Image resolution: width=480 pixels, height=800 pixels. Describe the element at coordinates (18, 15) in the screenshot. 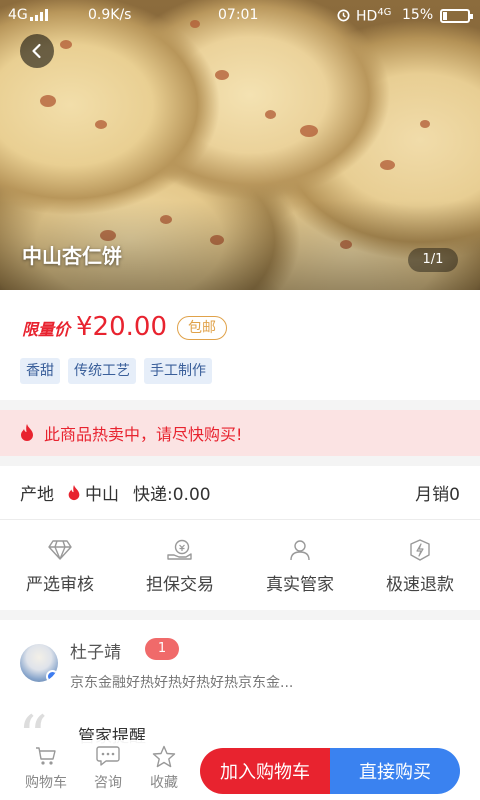

I see `network-type: 4G` at that location.